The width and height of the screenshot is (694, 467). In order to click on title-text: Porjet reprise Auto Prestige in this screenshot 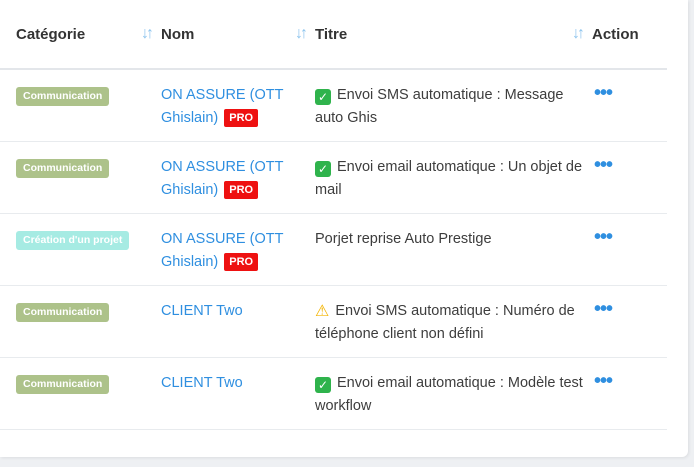, I will do `click(403, 239)`.